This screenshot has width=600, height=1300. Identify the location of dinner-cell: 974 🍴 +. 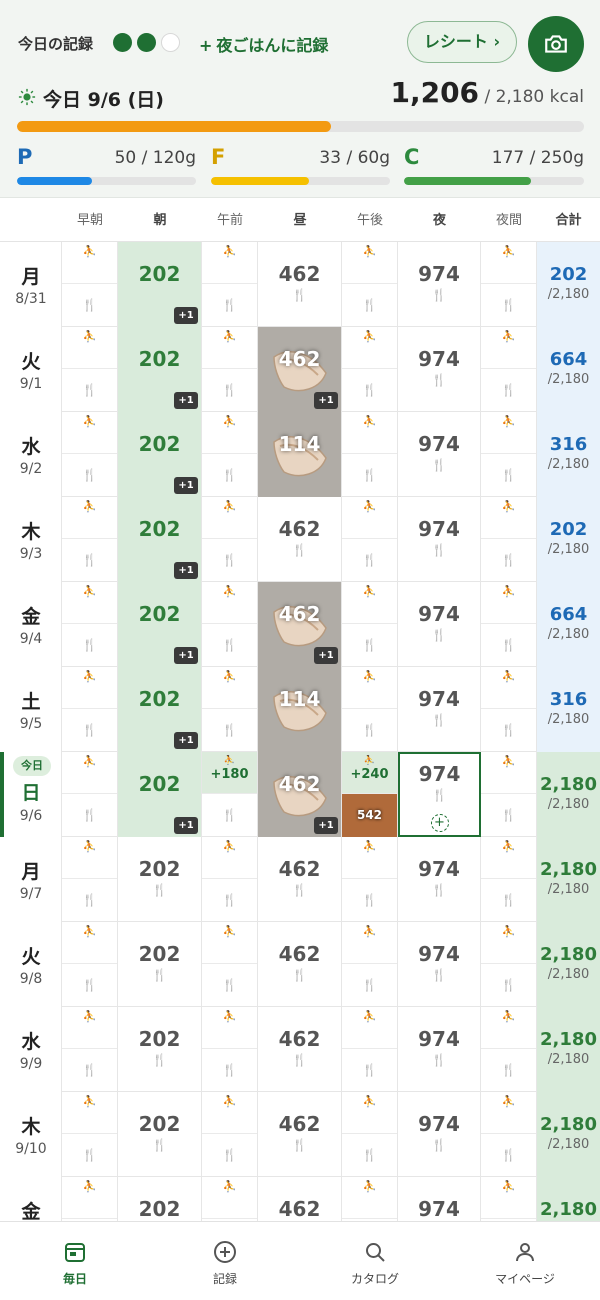
(439, 794).